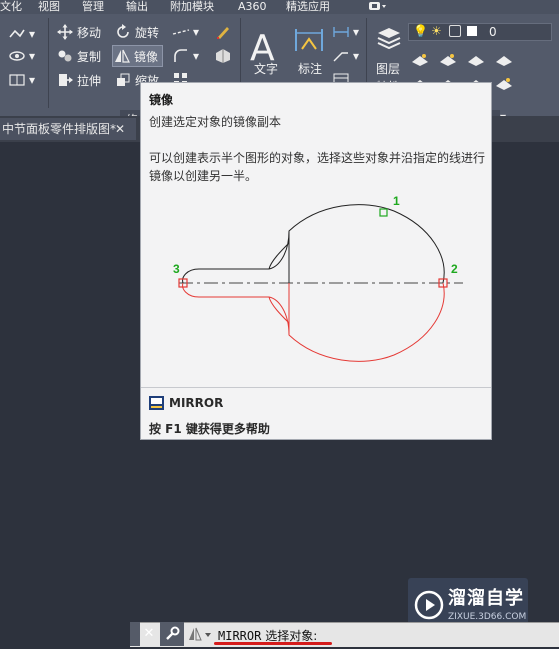 The image size is (559, 649). What do you see at coordinates (156, 403) in the screenshot?
I see `command-icon` at bounding box center [156, 403].